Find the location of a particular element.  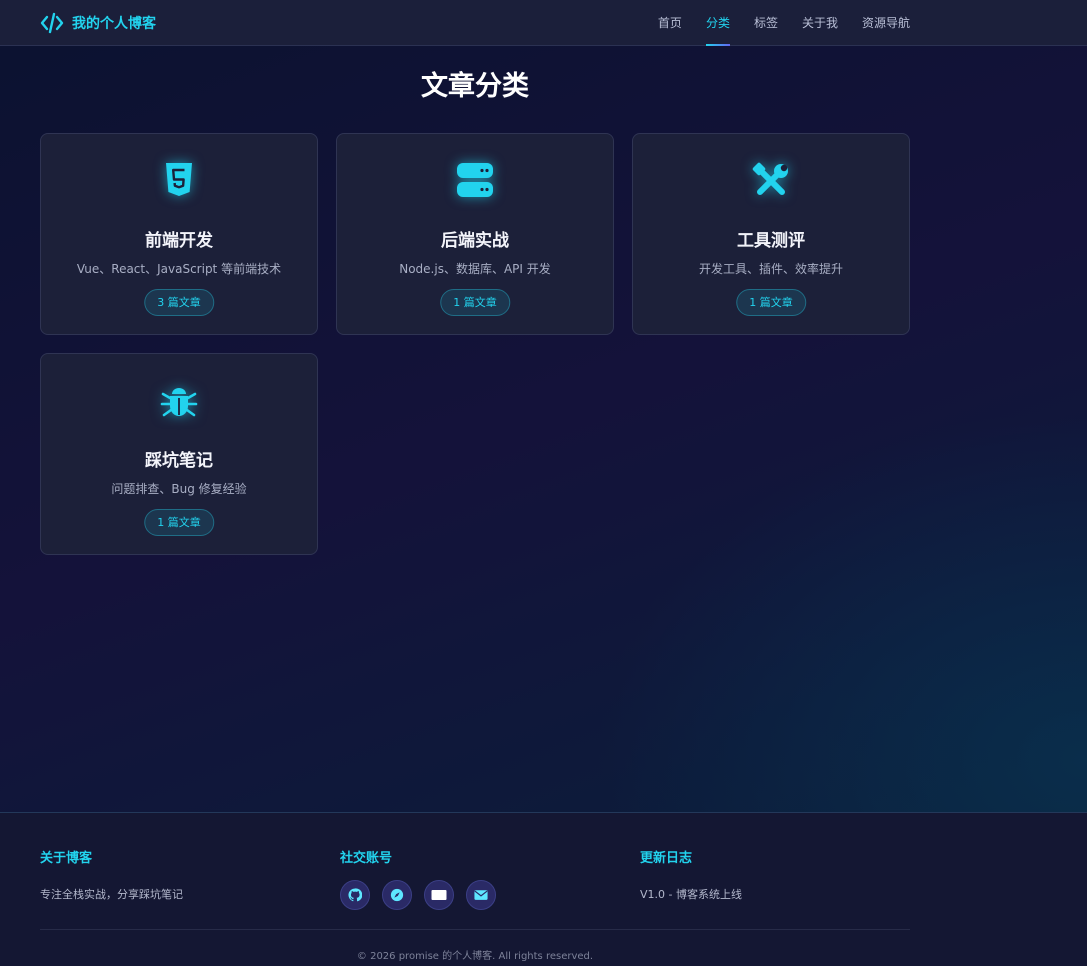

code-icon is located at coordinates (52, 23).